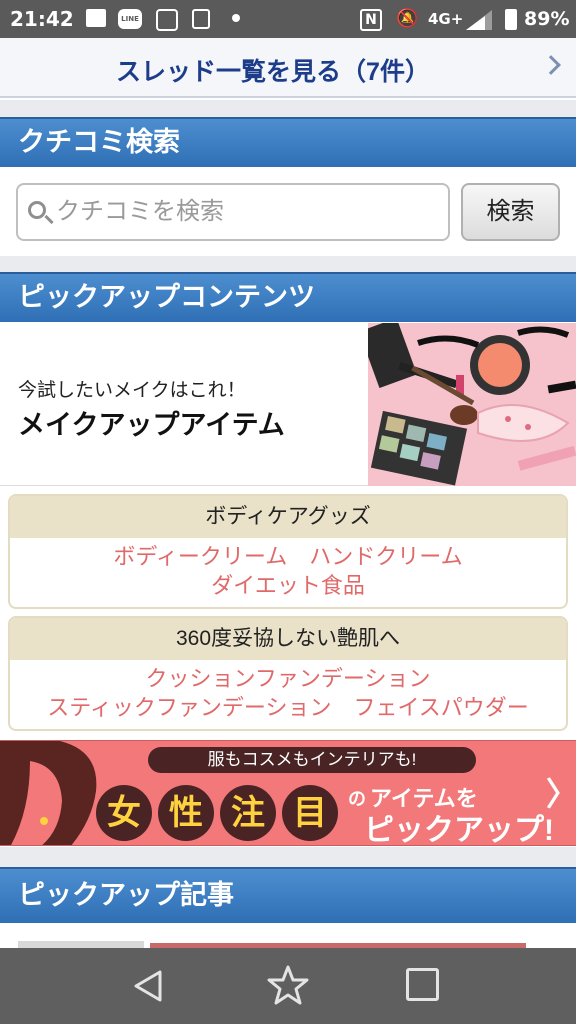 Image resolution: width=576 pixels, height=1024 pixels. Describe the element at coordinates (81, 944) in the screenshot. I see `article-thumbnail` at that location.